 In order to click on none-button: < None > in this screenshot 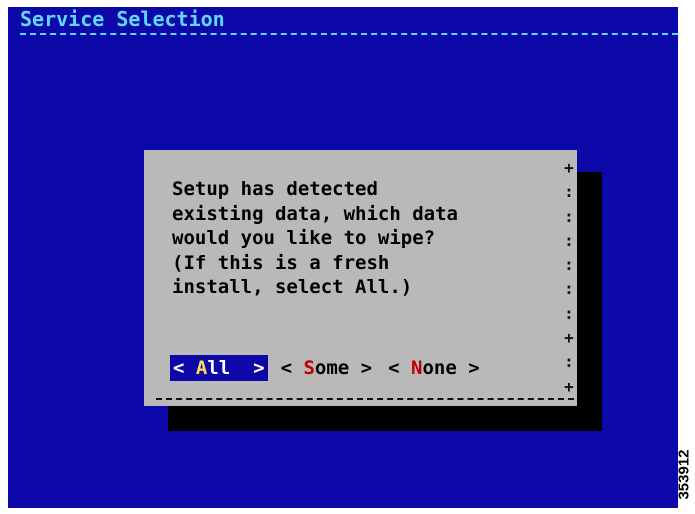, I will do `click(434, 368)`.